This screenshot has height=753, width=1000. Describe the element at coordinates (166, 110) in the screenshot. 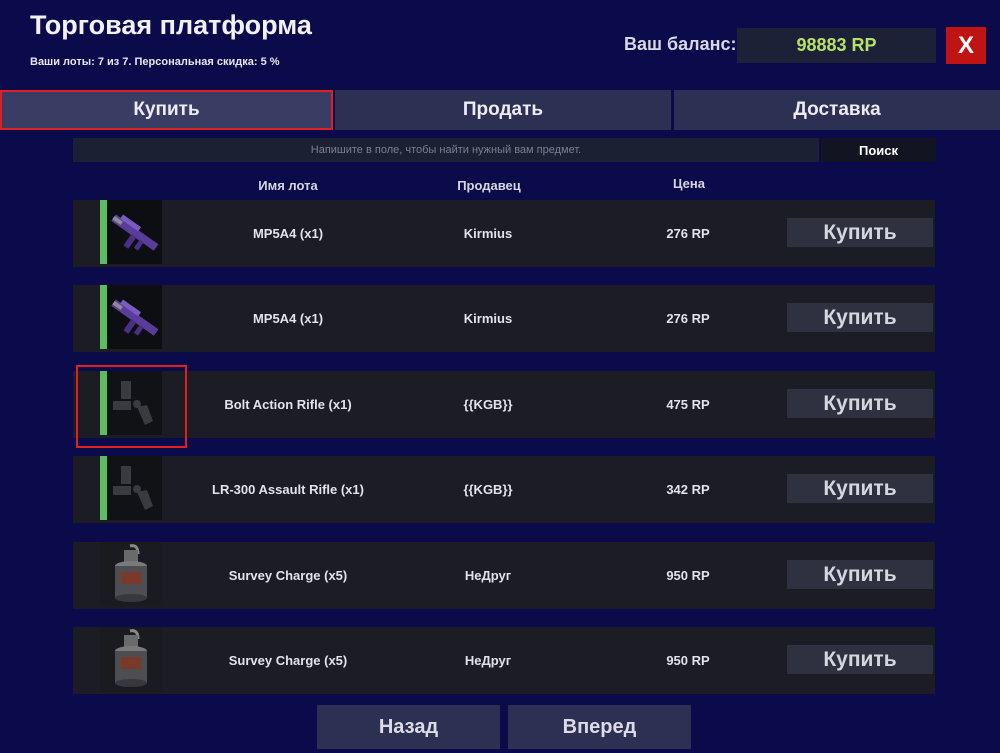

I see `tab-buy: Купить` at that location.